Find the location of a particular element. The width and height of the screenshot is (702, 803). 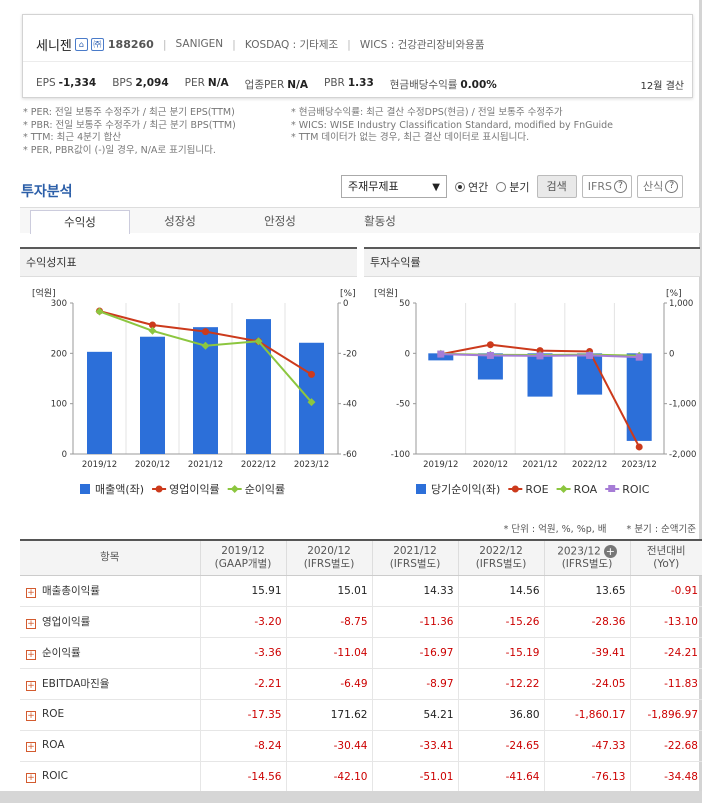

section-title: 투자분석 is located at coordinates (47, 192).